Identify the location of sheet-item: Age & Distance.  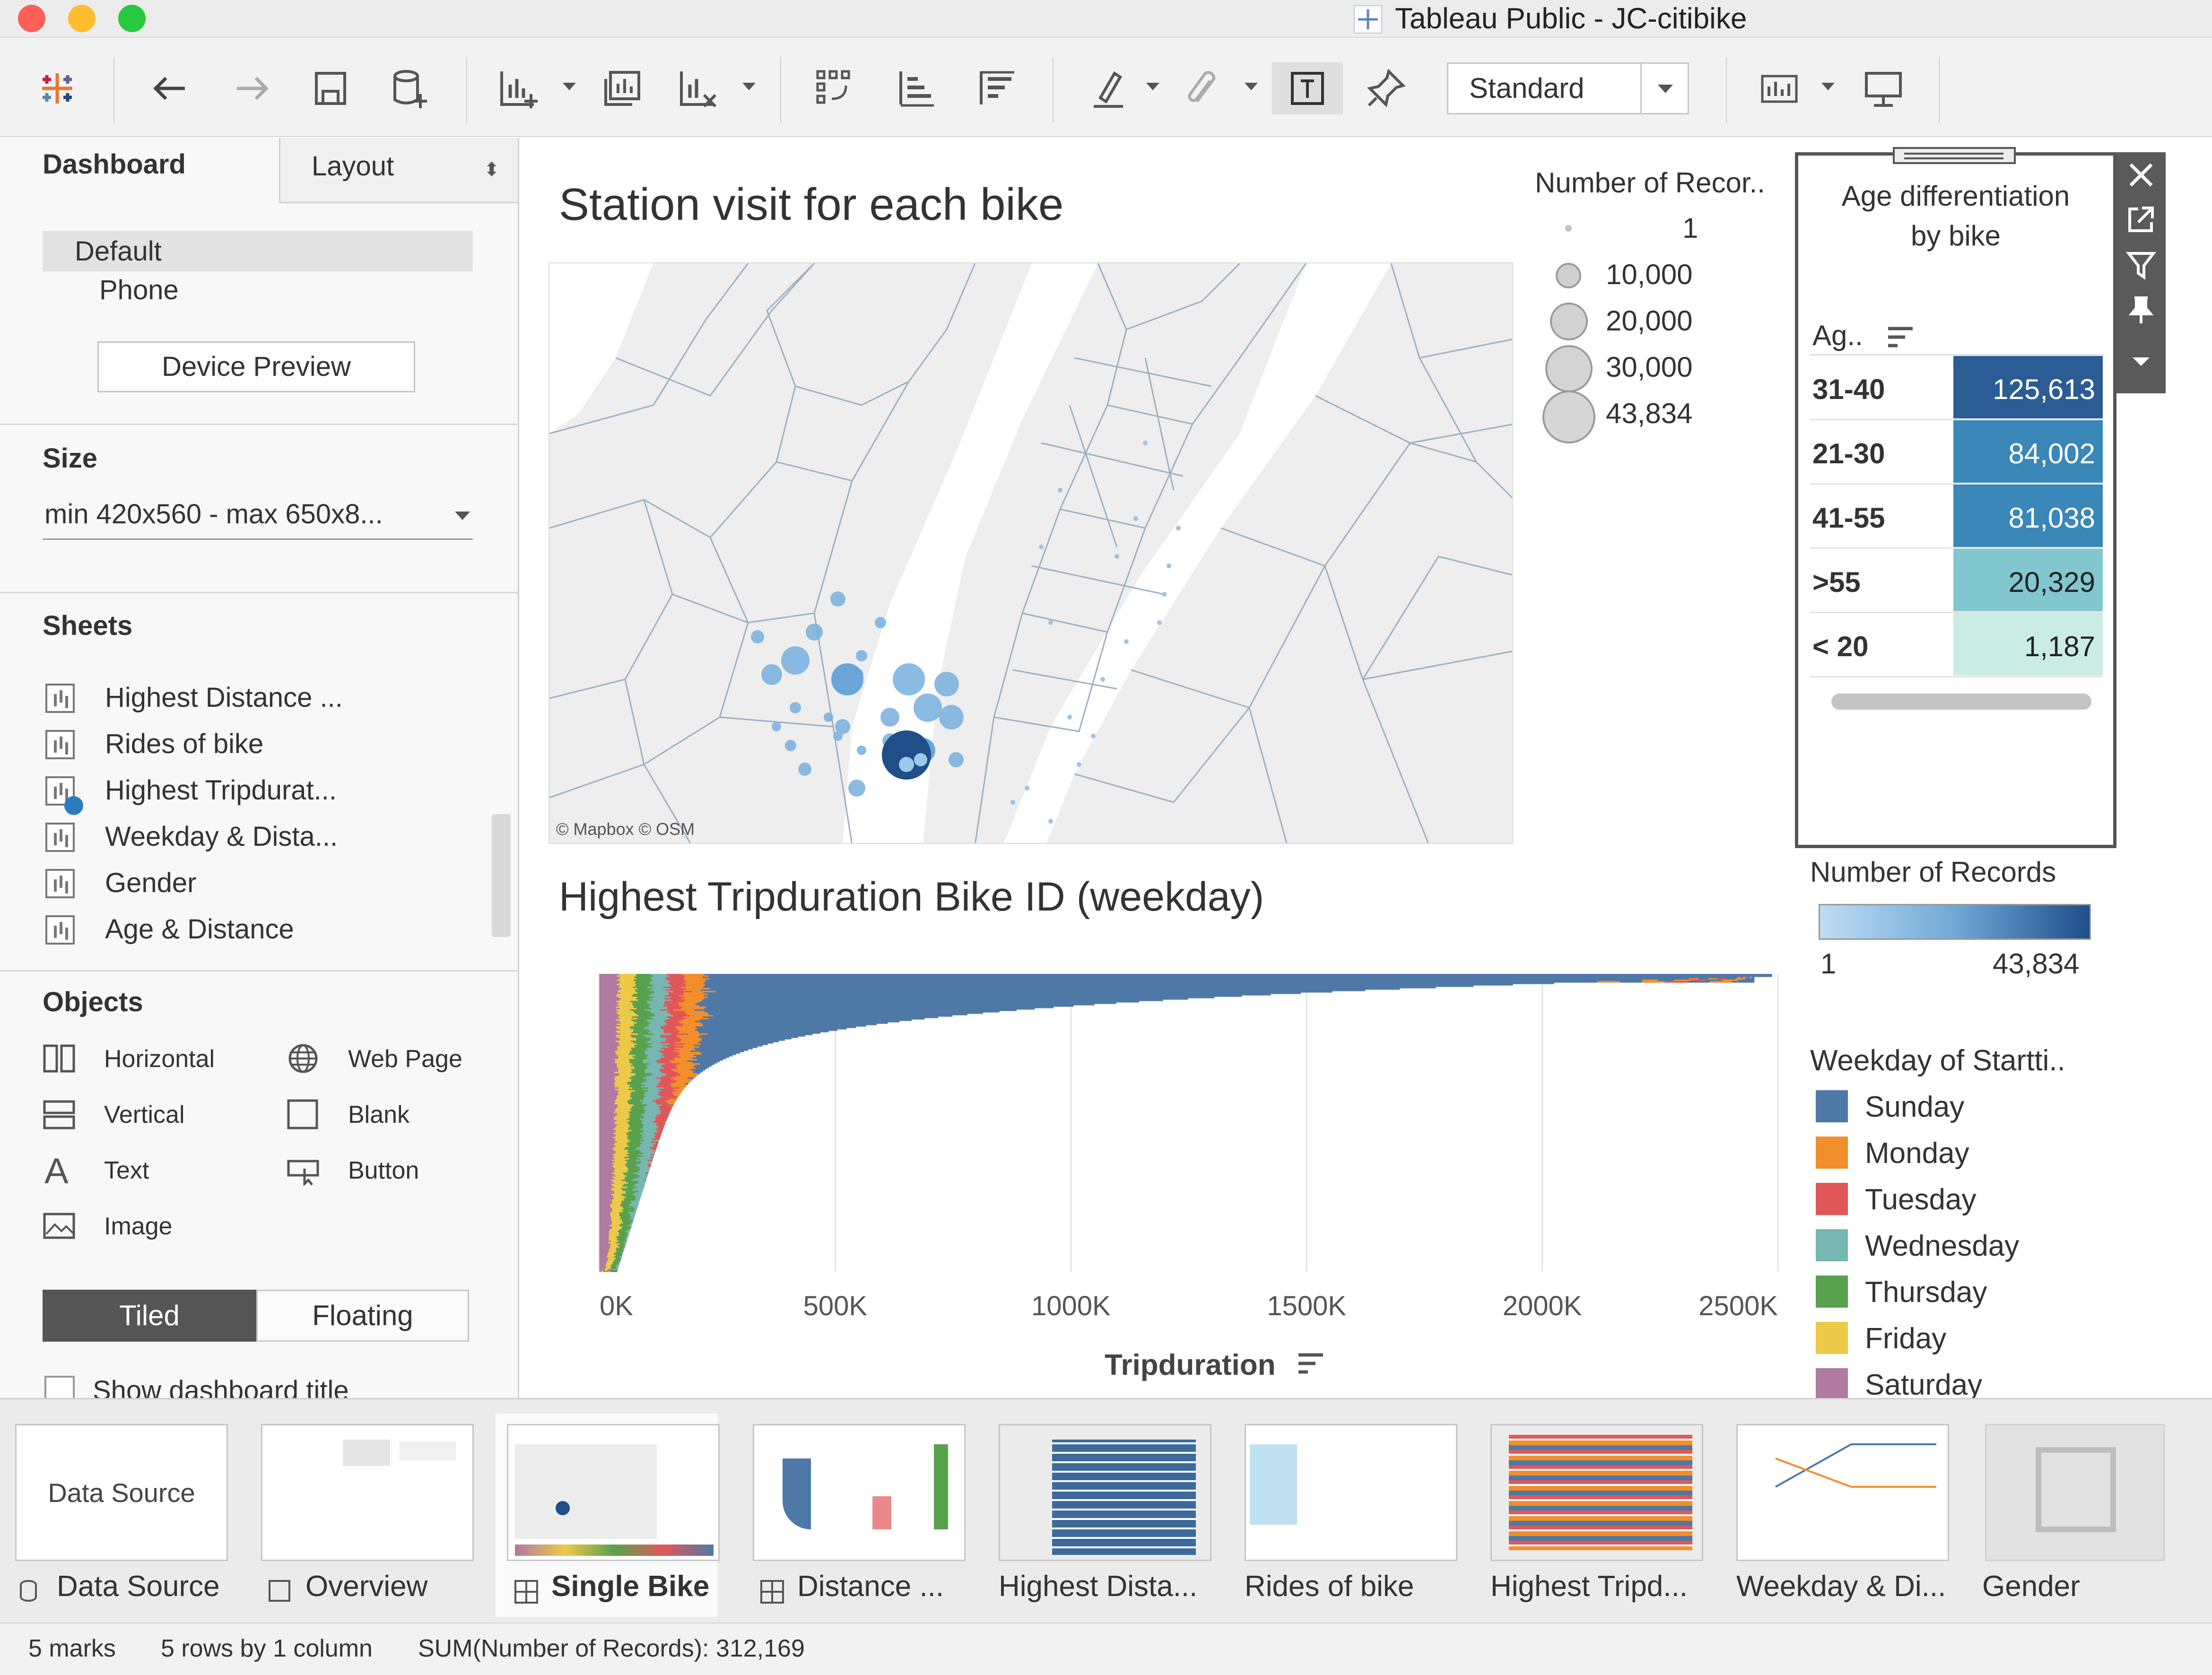
(259, 930).